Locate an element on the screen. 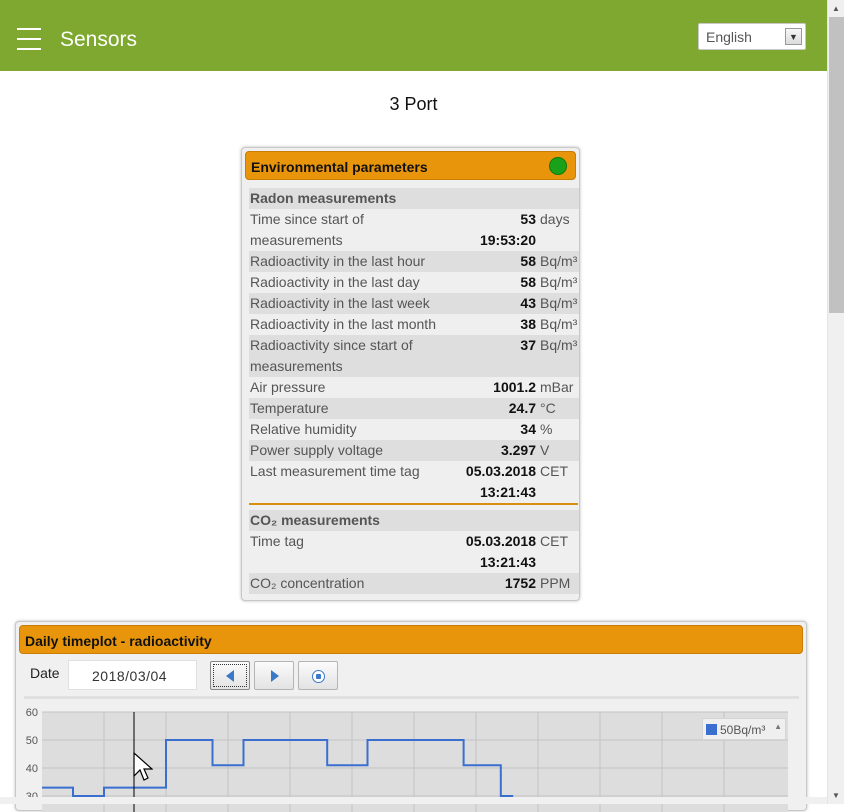 The height and width of the screenshot is (812, 844). row-value: 1001.2 is located at coordinates (514, 387).